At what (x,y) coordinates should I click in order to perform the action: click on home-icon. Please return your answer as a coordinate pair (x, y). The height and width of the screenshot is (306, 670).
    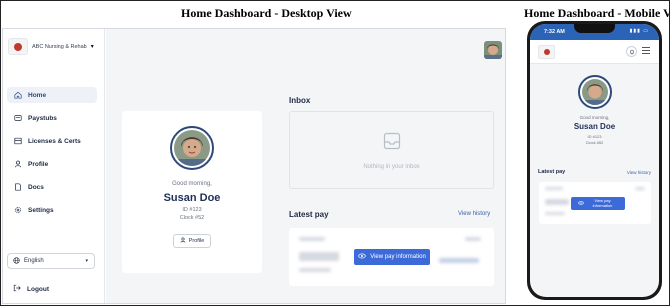
    Looking at the image, I should click on (18, 95).